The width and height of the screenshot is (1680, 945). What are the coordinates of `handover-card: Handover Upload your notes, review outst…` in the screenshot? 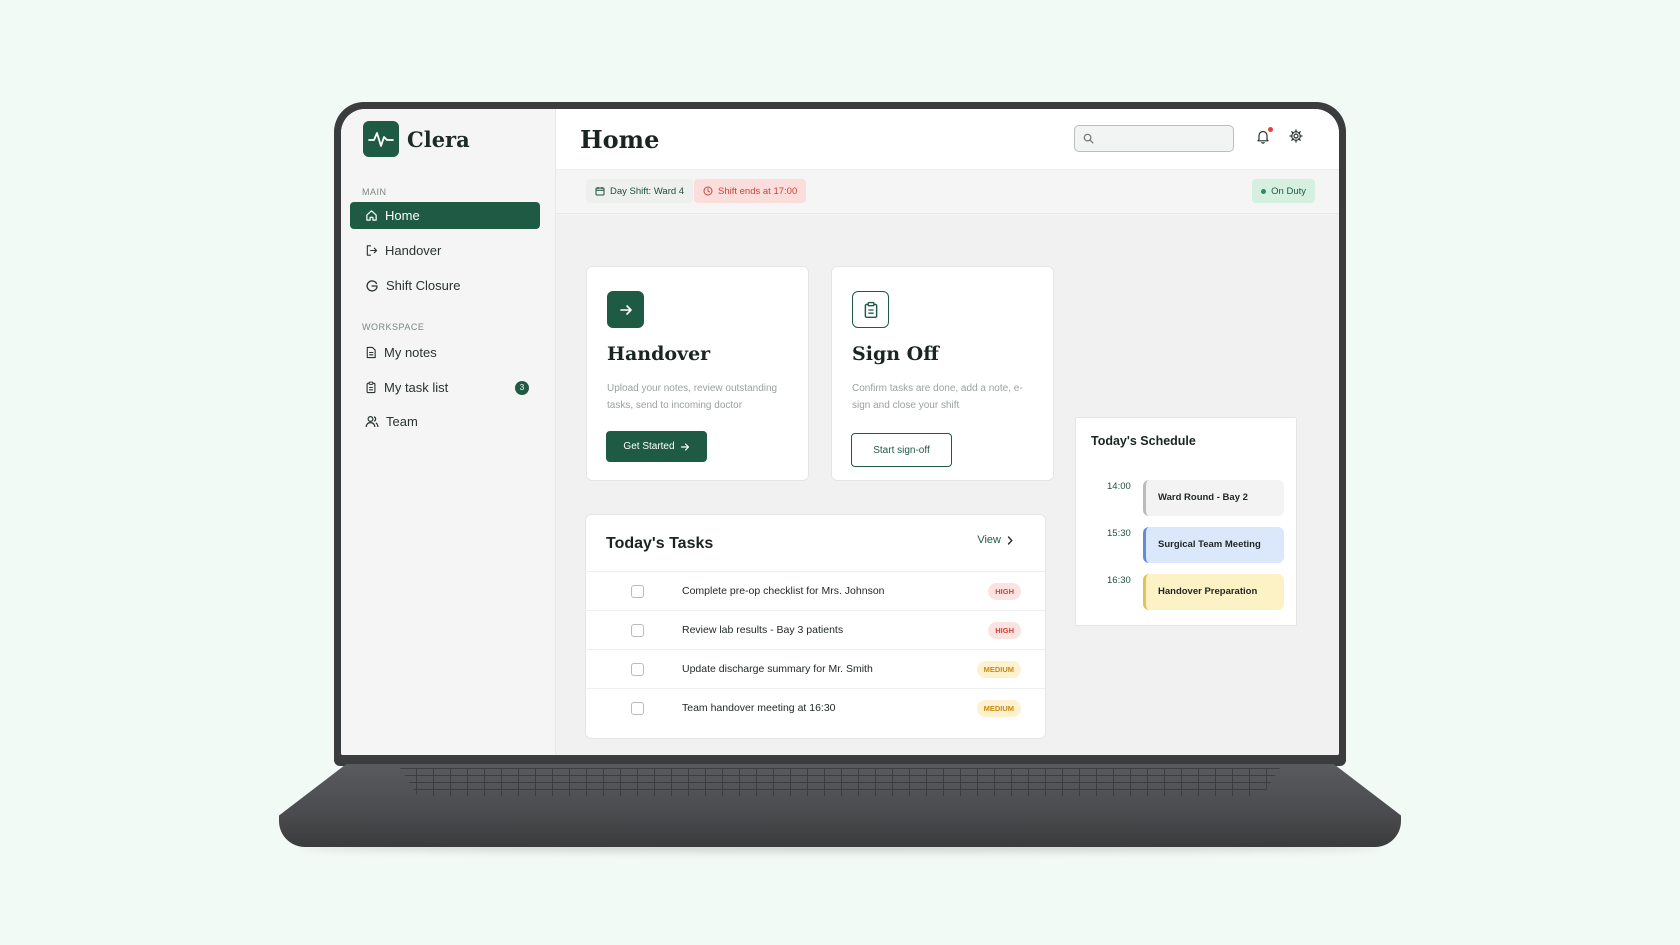 It's located at (697, 373).